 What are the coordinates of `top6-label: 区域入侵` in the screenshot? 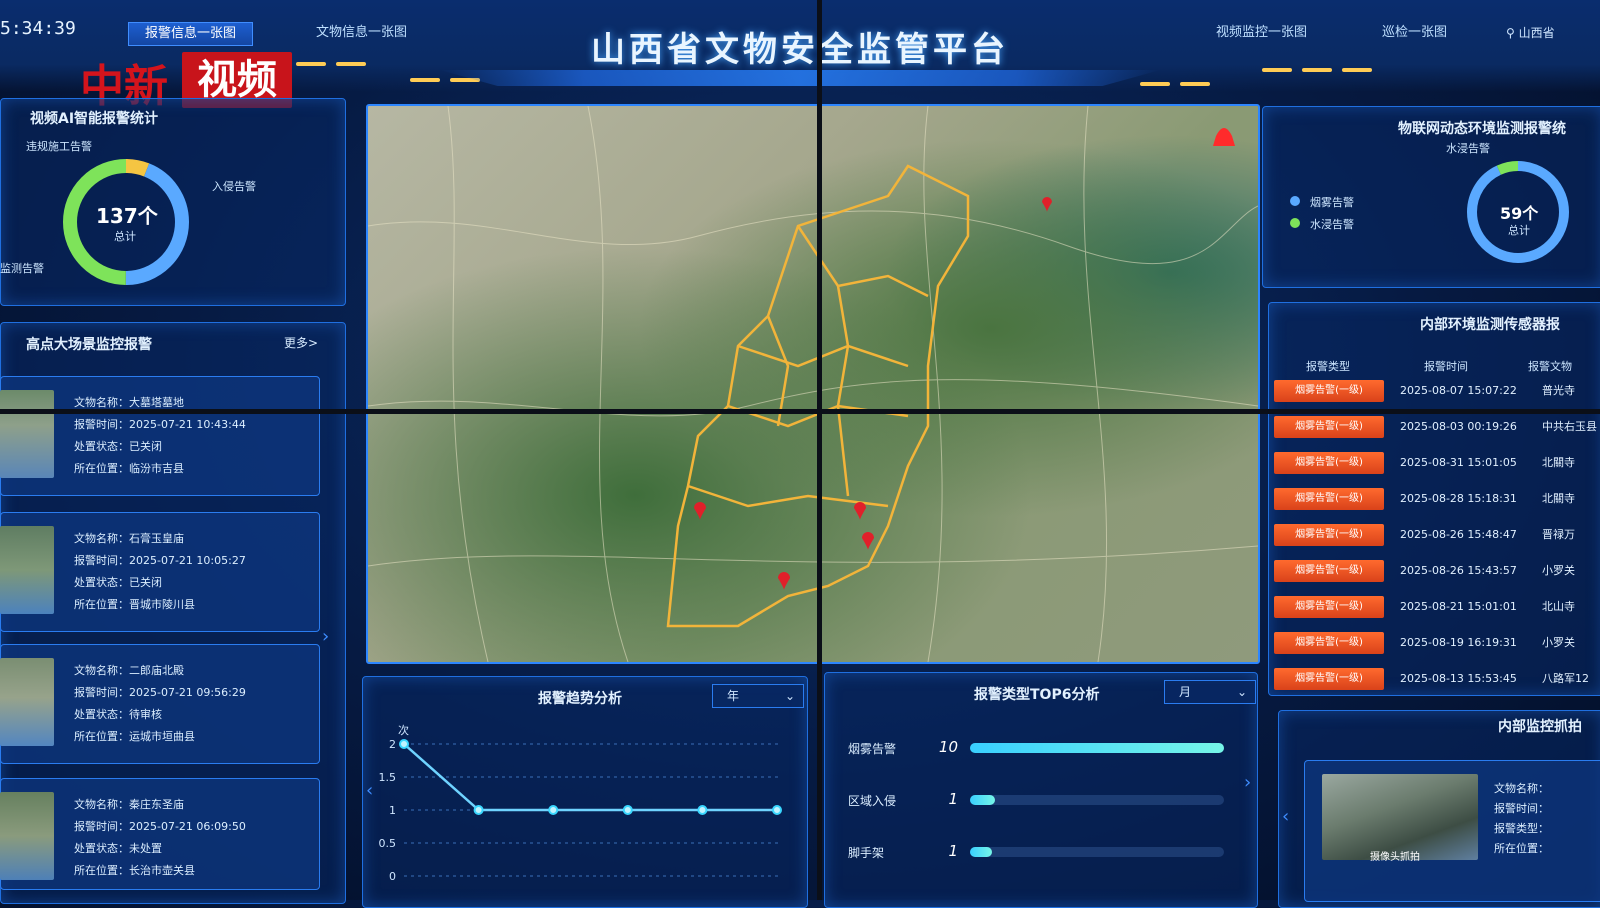 It's located at (872, 801).